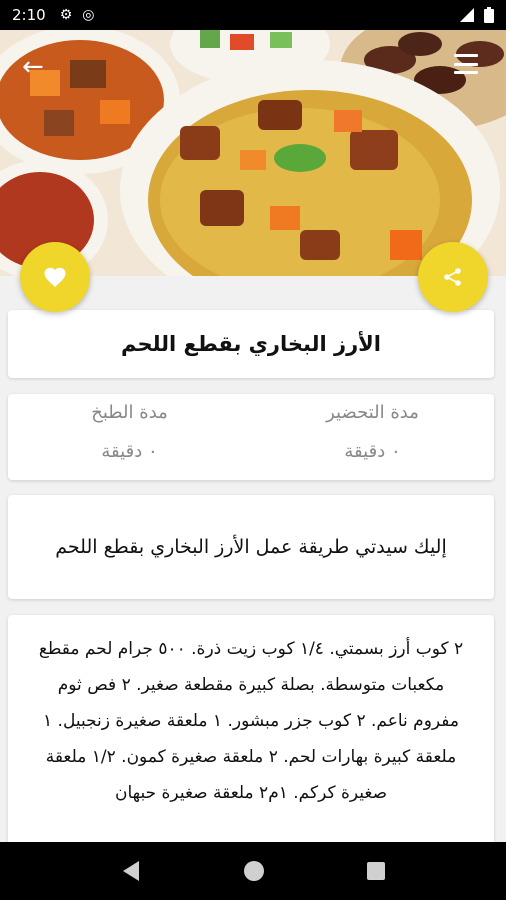 This screenshot has width=506, height=900. Describe the element at coordinates (129, 451) in the screenshot. I see `cook-time-value: ٠ دقيقة` at that location.